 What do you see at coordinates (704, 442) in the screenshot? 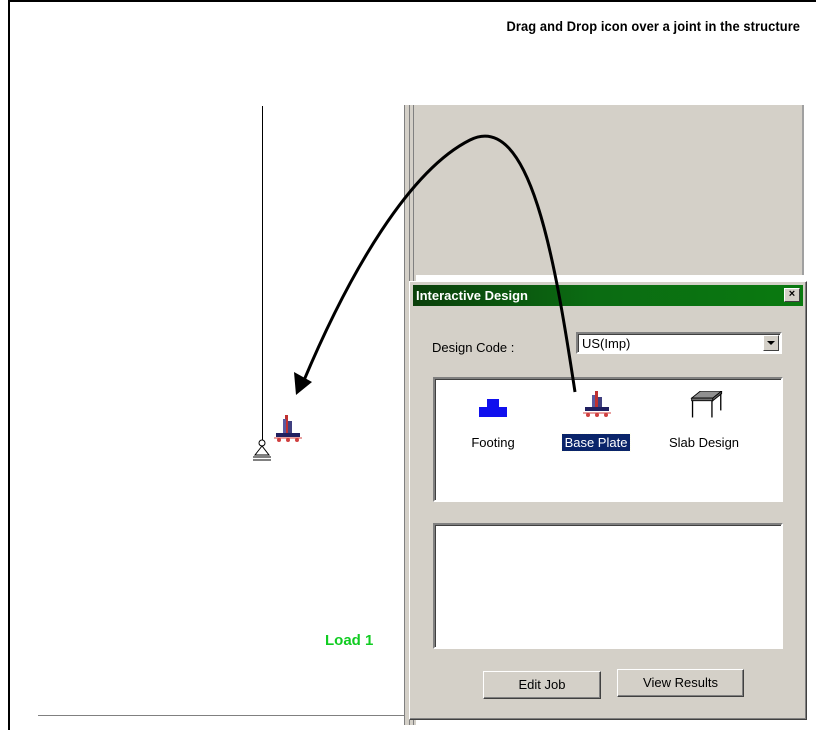
I see `slab-design-label: Slab Design` at bounding box center [704, 442].